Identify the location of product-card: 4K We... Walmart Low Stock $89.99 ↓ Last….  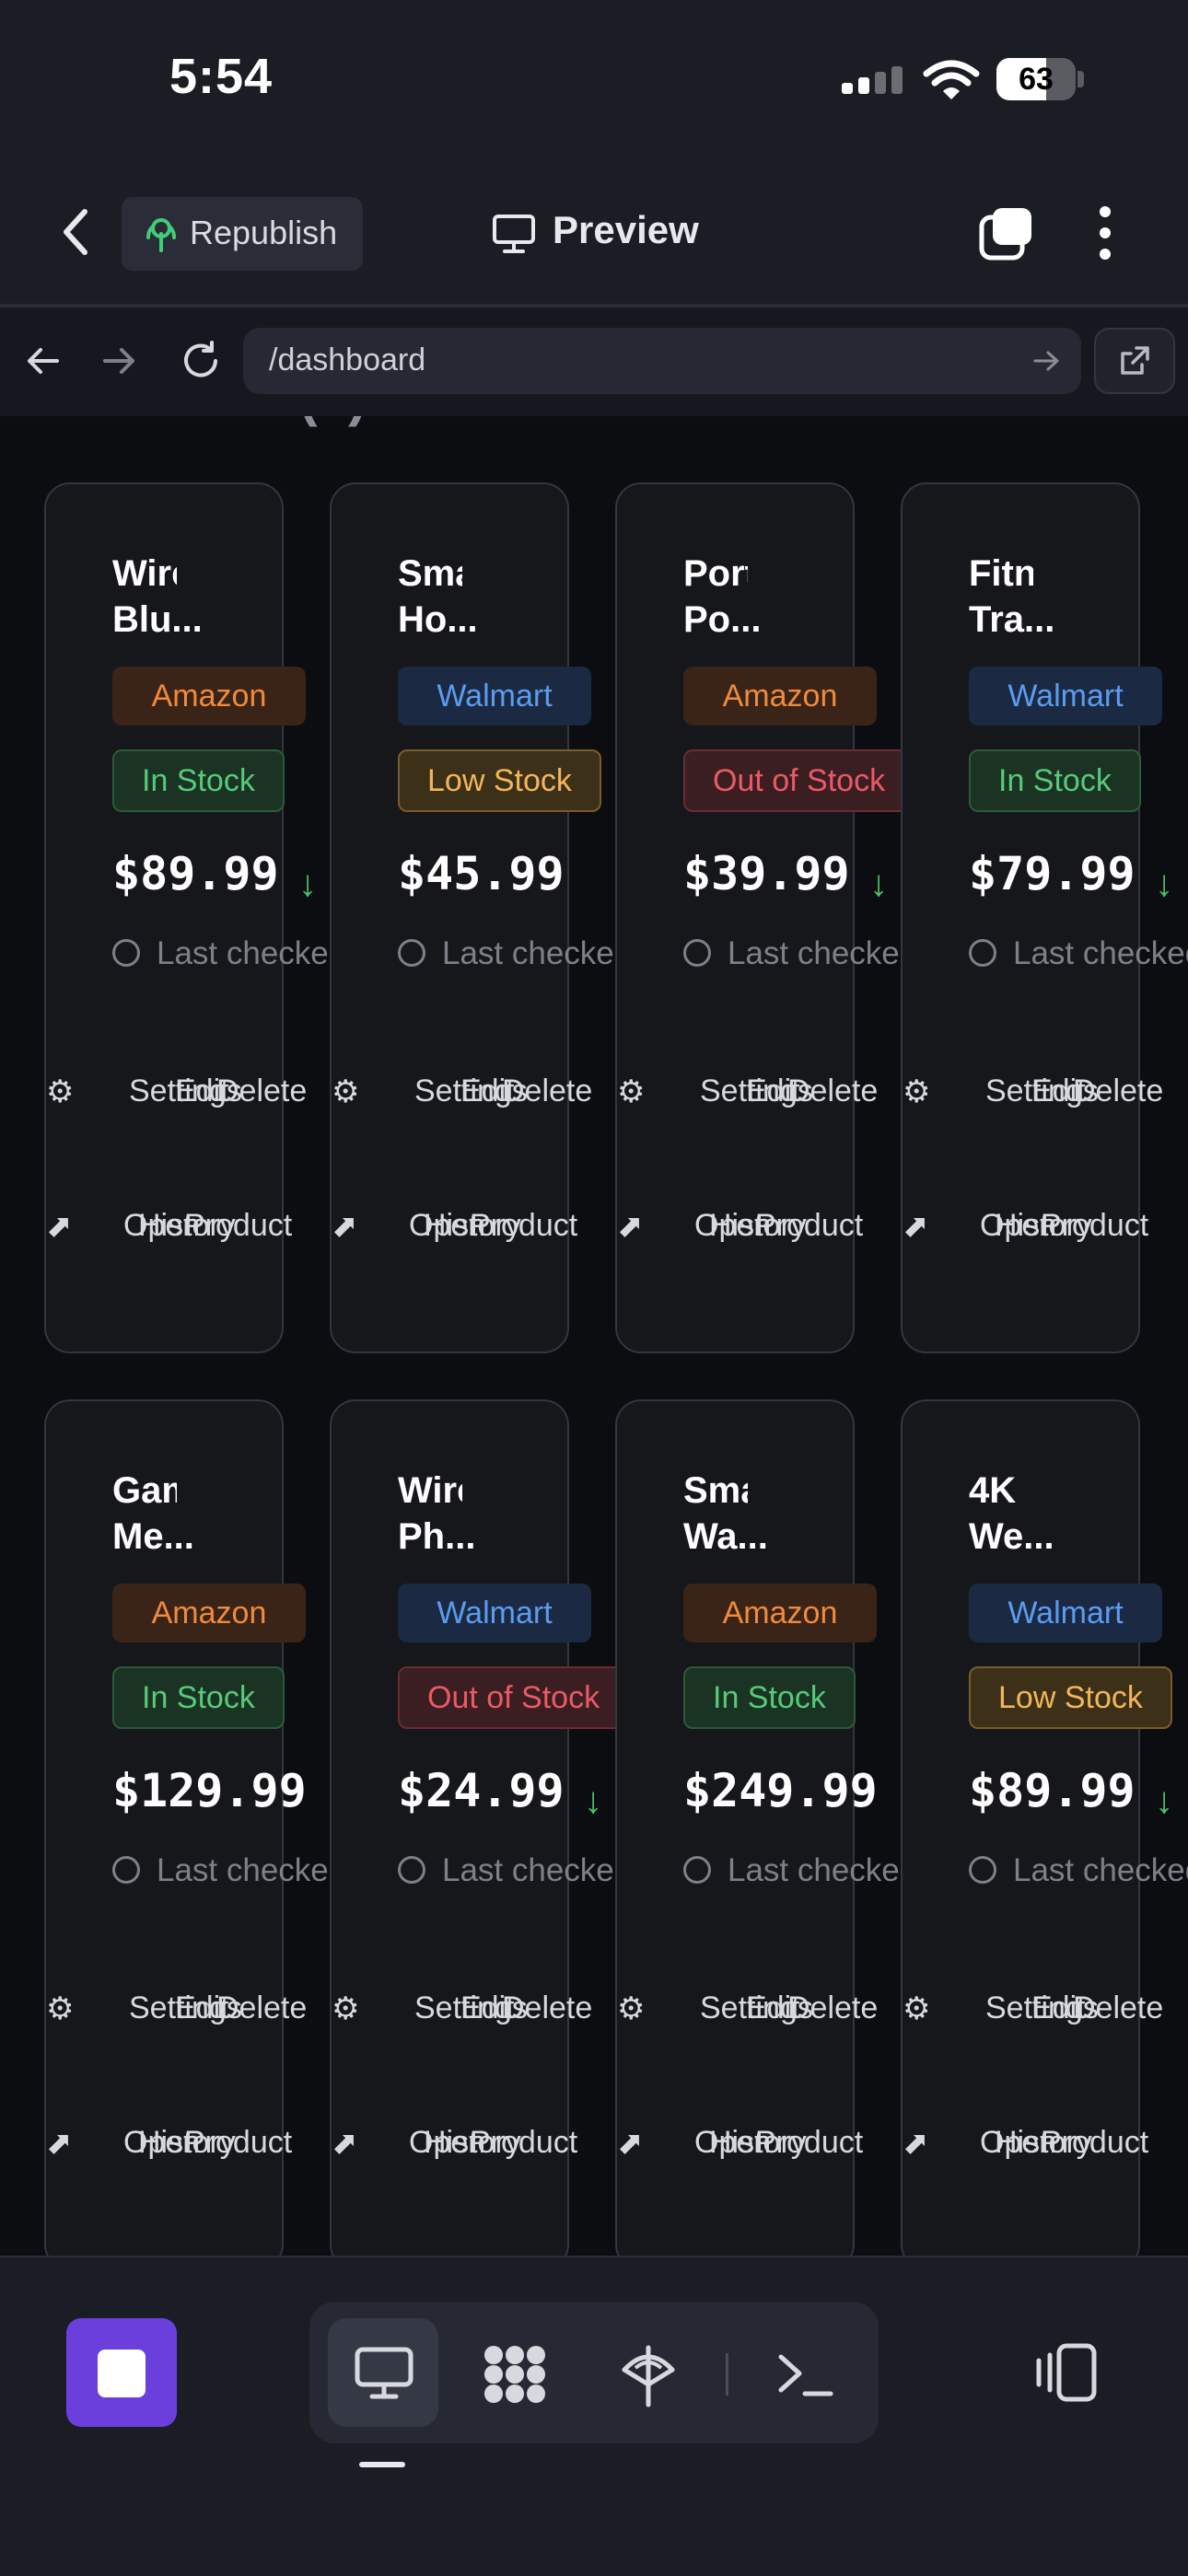
(1044, 1827).